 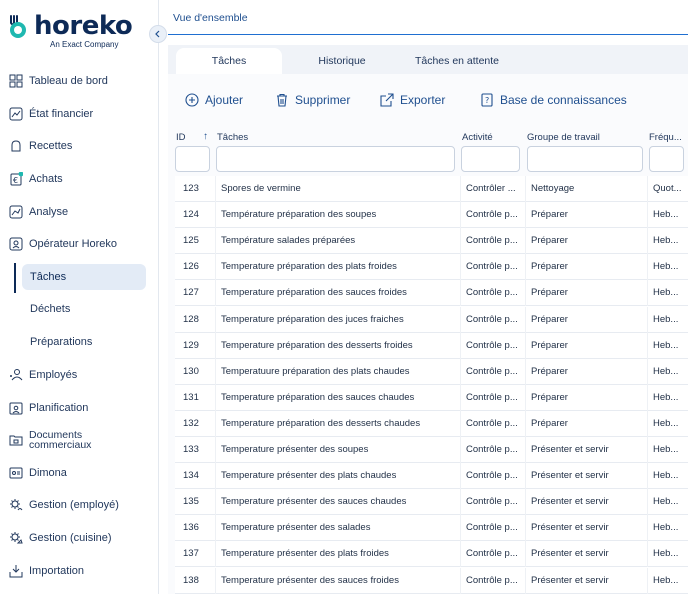 What do you see at coordinates (79, 375) in the screenshot?
I see `sidebar-item-employees: Employés` at bounding box center [79, 375].